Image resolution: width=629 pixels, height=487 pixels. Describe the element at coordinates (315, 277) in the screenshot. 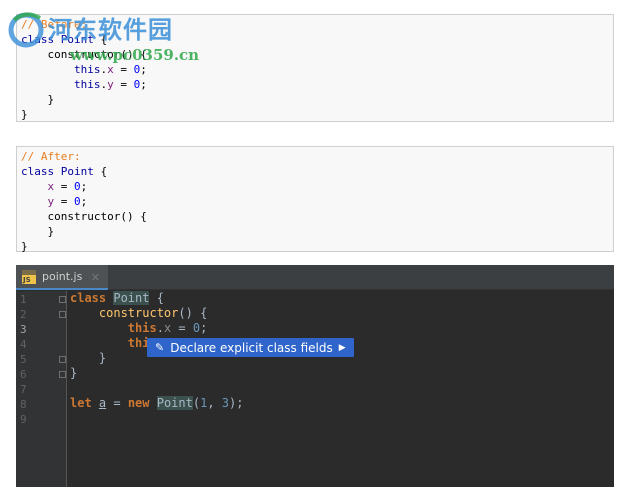

I see `editor-tab-bar: JS point.js ×` at that location.